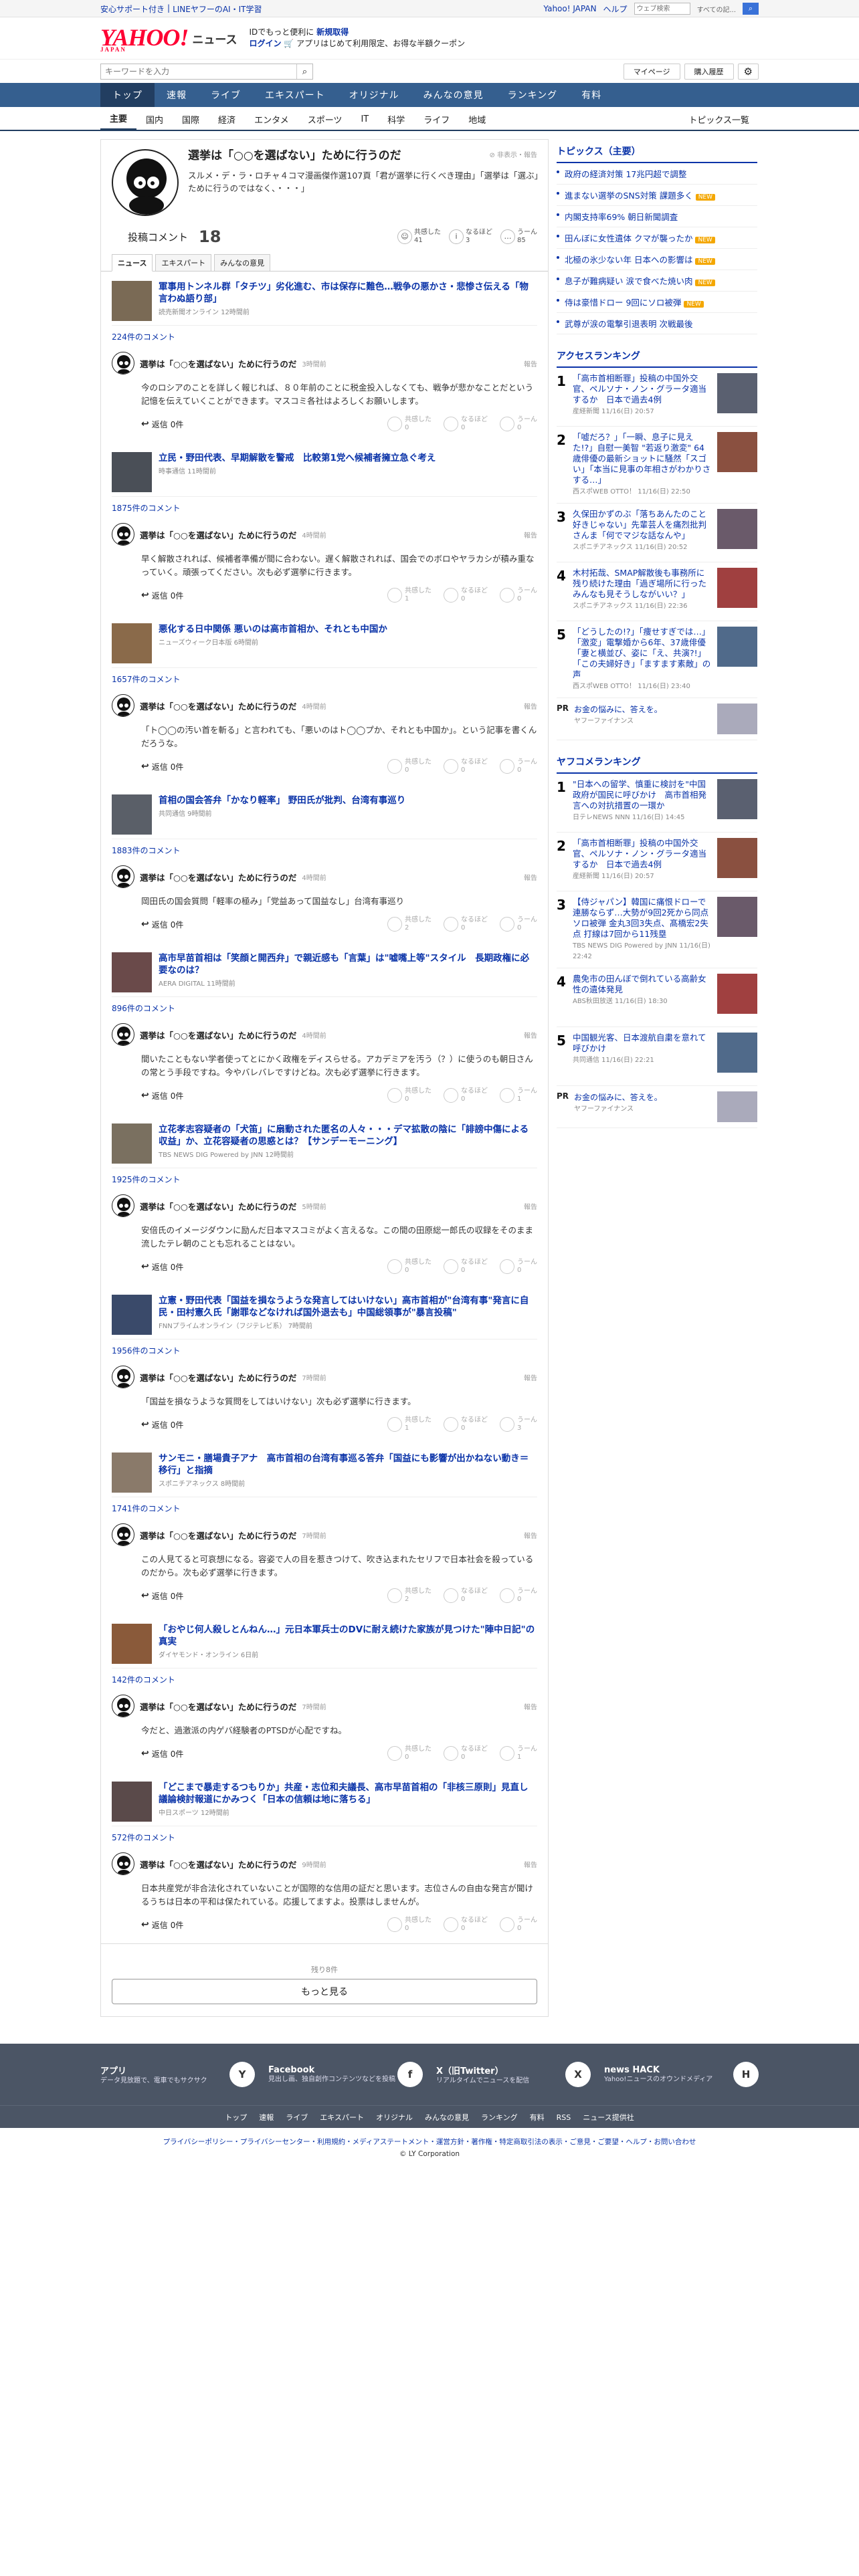 This screenshot has height=2576, width=859. What do you see at coordinates (332, 32) in the screenshot?
I see `signup-link: 新規取得` at bounding box center [332, 32].